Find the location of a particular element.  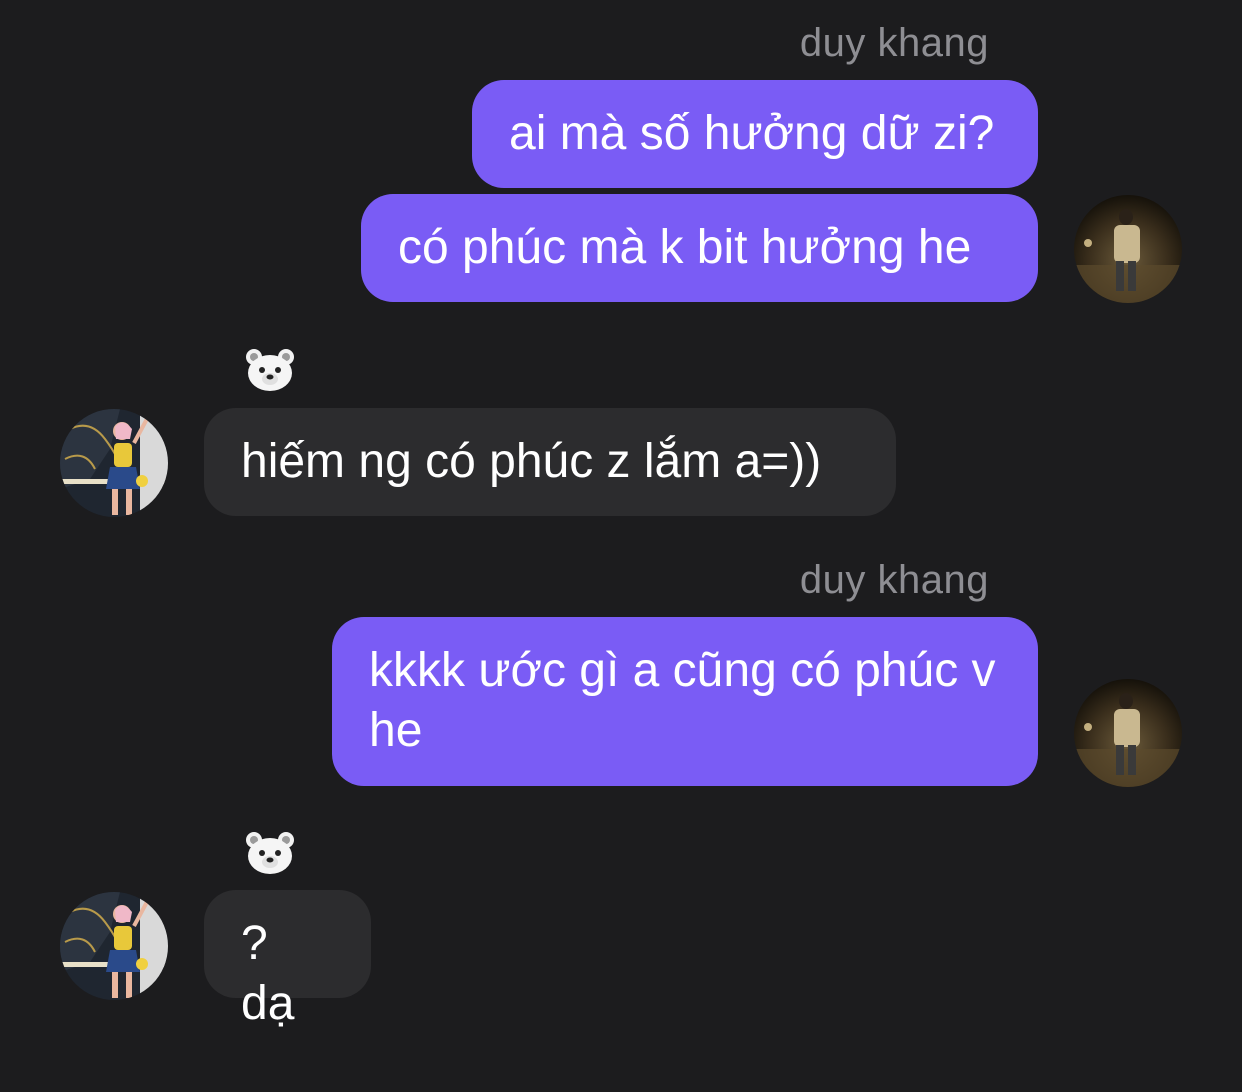

message-bubble-incoming: hiếm ng có phúc z lắm a=)) is located at coordinates (550, 462).